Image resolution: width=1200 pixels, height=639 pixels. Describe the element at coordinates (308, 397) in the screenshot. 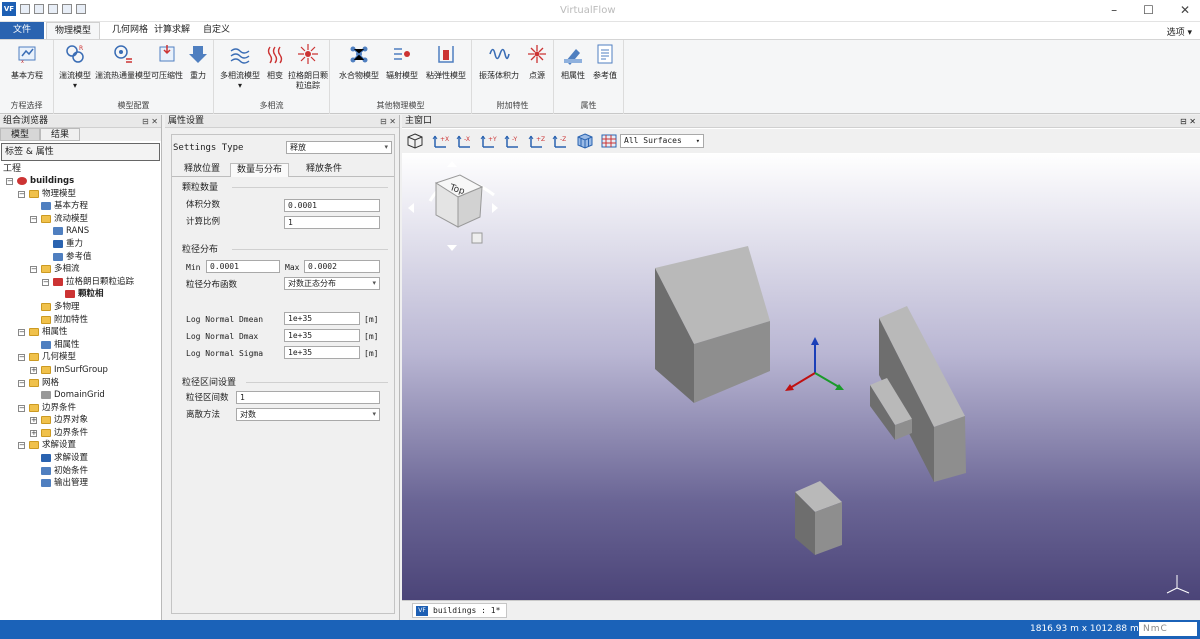

I see `interval-count-input: 1` at that location.